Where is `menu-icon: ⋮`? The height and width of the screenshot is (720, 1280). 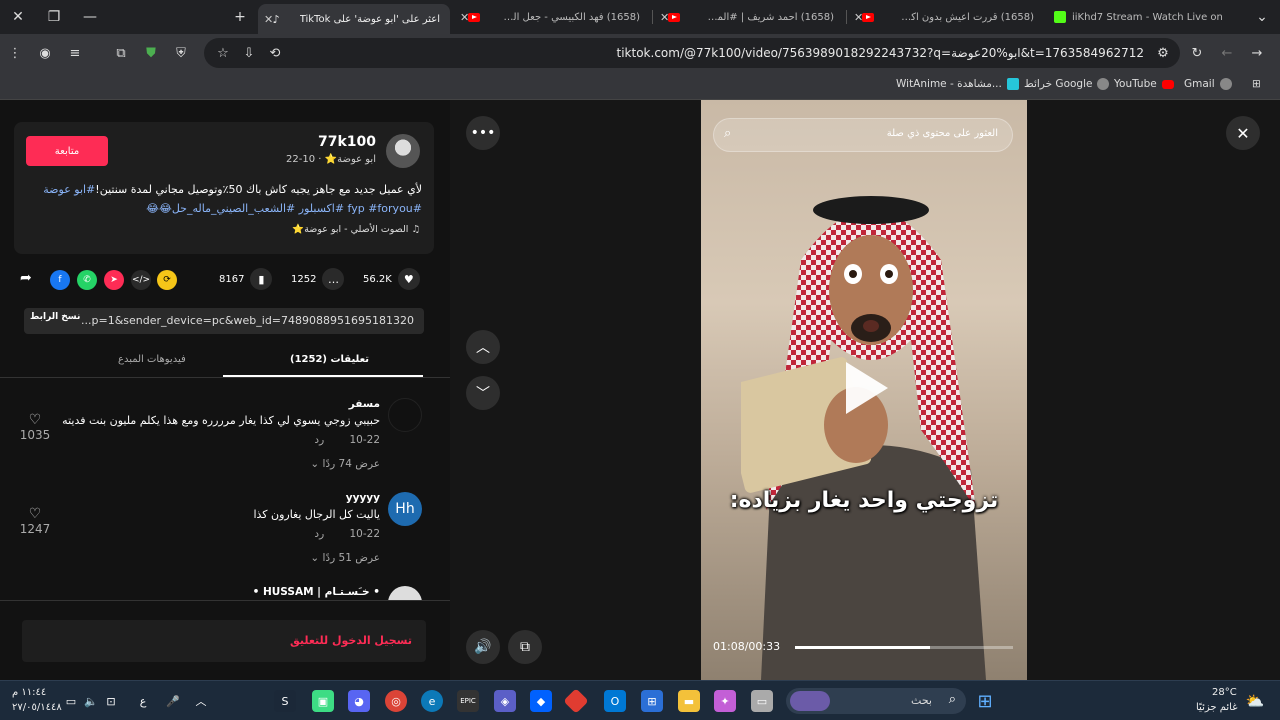 menu-icon: ⋮ is located at coordinates (15, 53).